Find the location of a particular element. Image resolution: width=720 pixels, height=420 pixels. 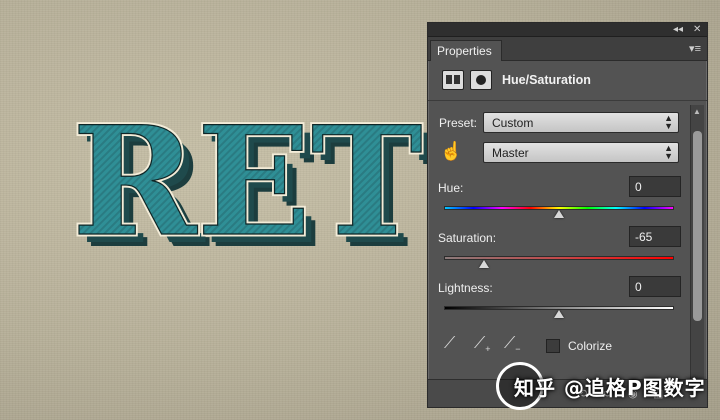

scroll-up-icon: ▲ is located at coordinates (697, 111).